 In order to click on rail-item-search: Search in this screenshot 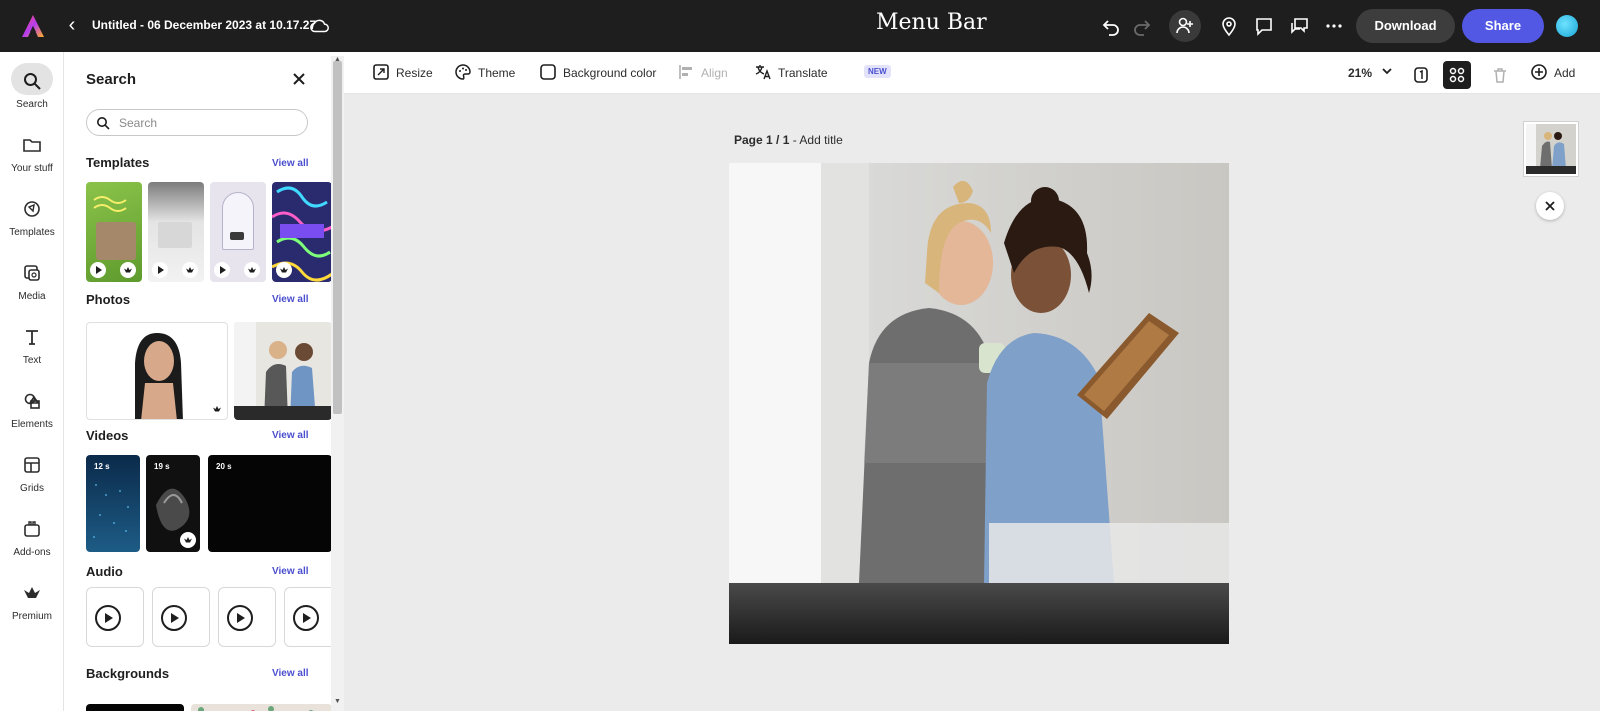, I will do `click(32, 94)`.